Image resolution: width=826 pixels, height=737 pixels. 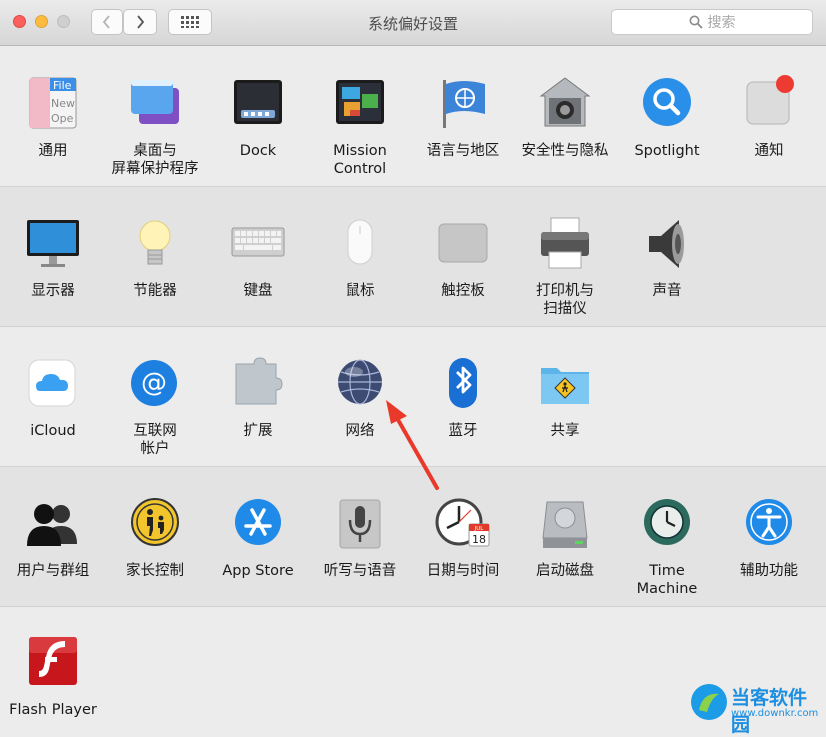 I want to click on pref-dock: Dock, so click(x=258, y=117).